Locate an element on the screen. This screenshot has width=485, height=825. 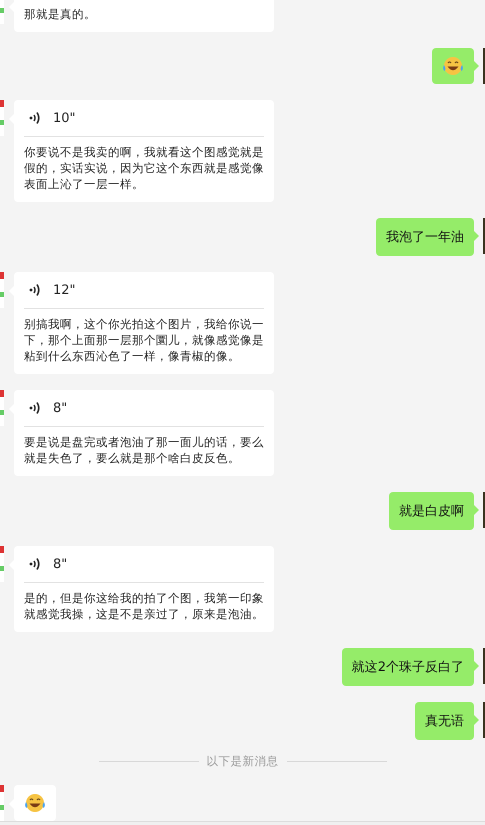
message-text: 就是白皮啊 is located at coordinates (431, 511).